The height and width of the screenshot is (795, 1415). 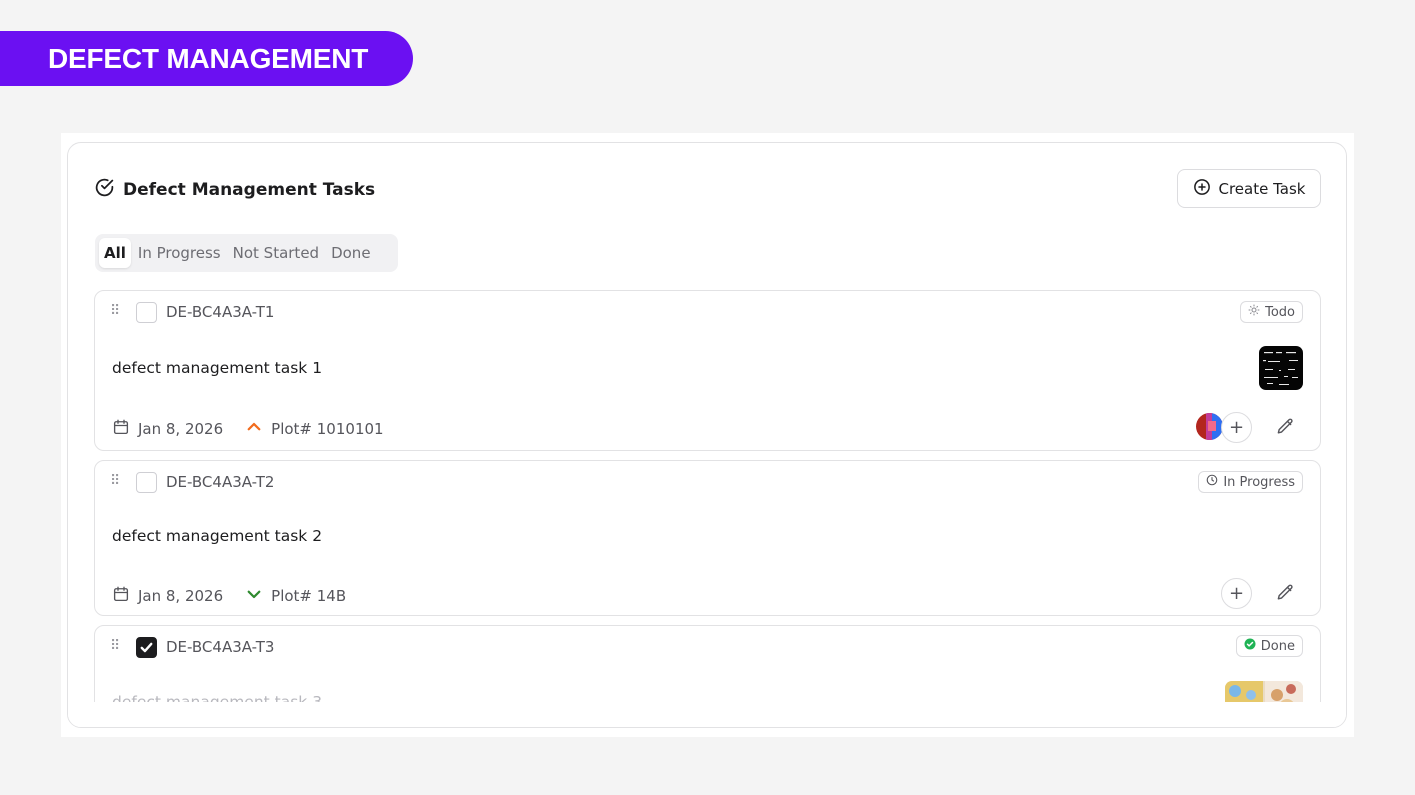 I want to click on check-circle-icon, so click(x=104, y=189).